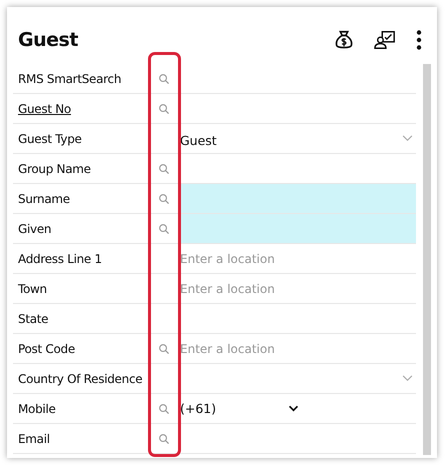  I want to click on scrollbar, so click(427, 259).